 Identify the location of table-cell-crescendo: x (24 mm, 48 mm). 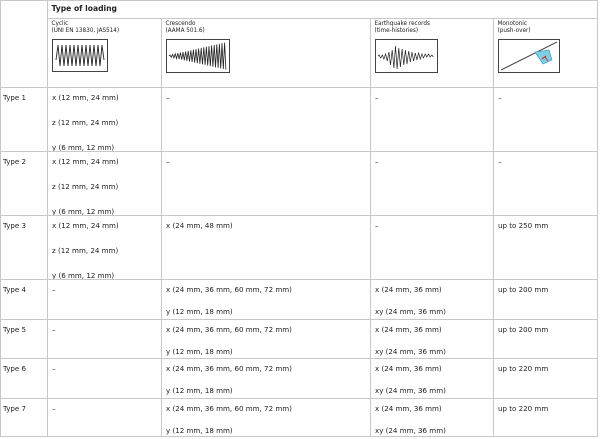
(265, 247).